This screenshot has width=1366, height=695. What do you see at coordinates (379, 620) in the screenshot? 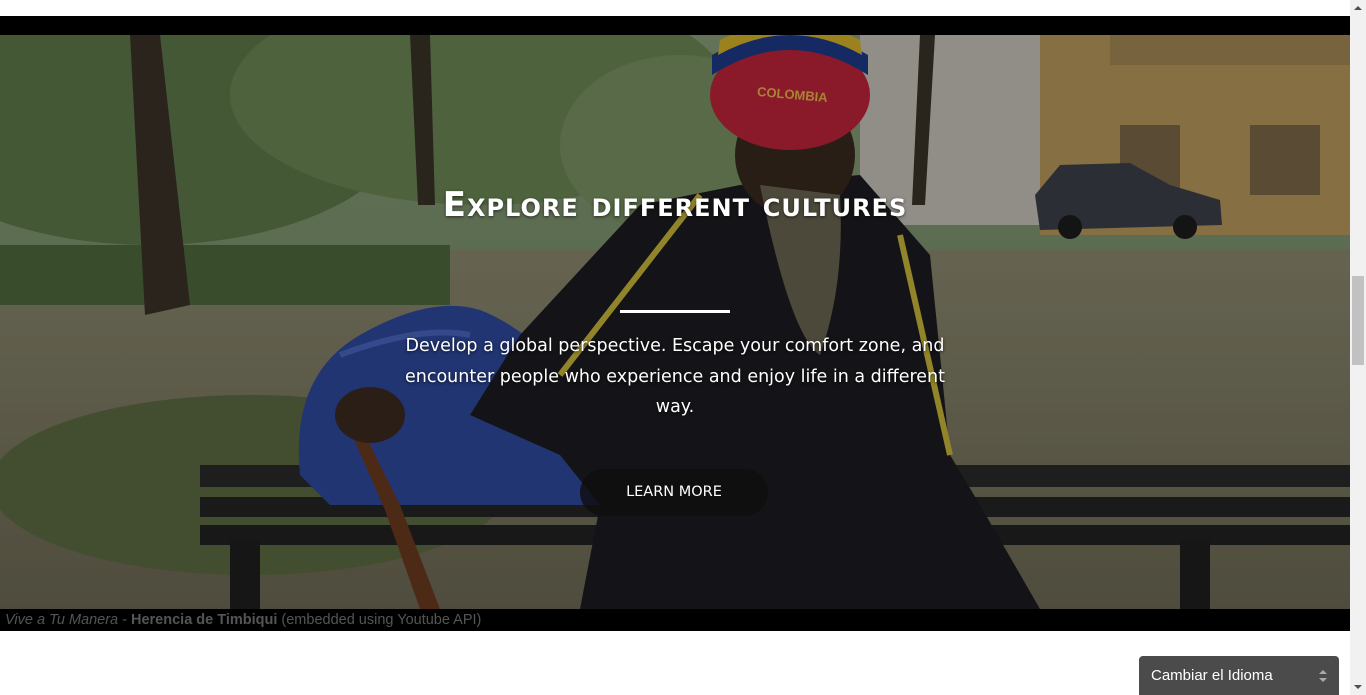
I see `caption-note: (embedded using Youtube API)` at bounding box center [379, 620].